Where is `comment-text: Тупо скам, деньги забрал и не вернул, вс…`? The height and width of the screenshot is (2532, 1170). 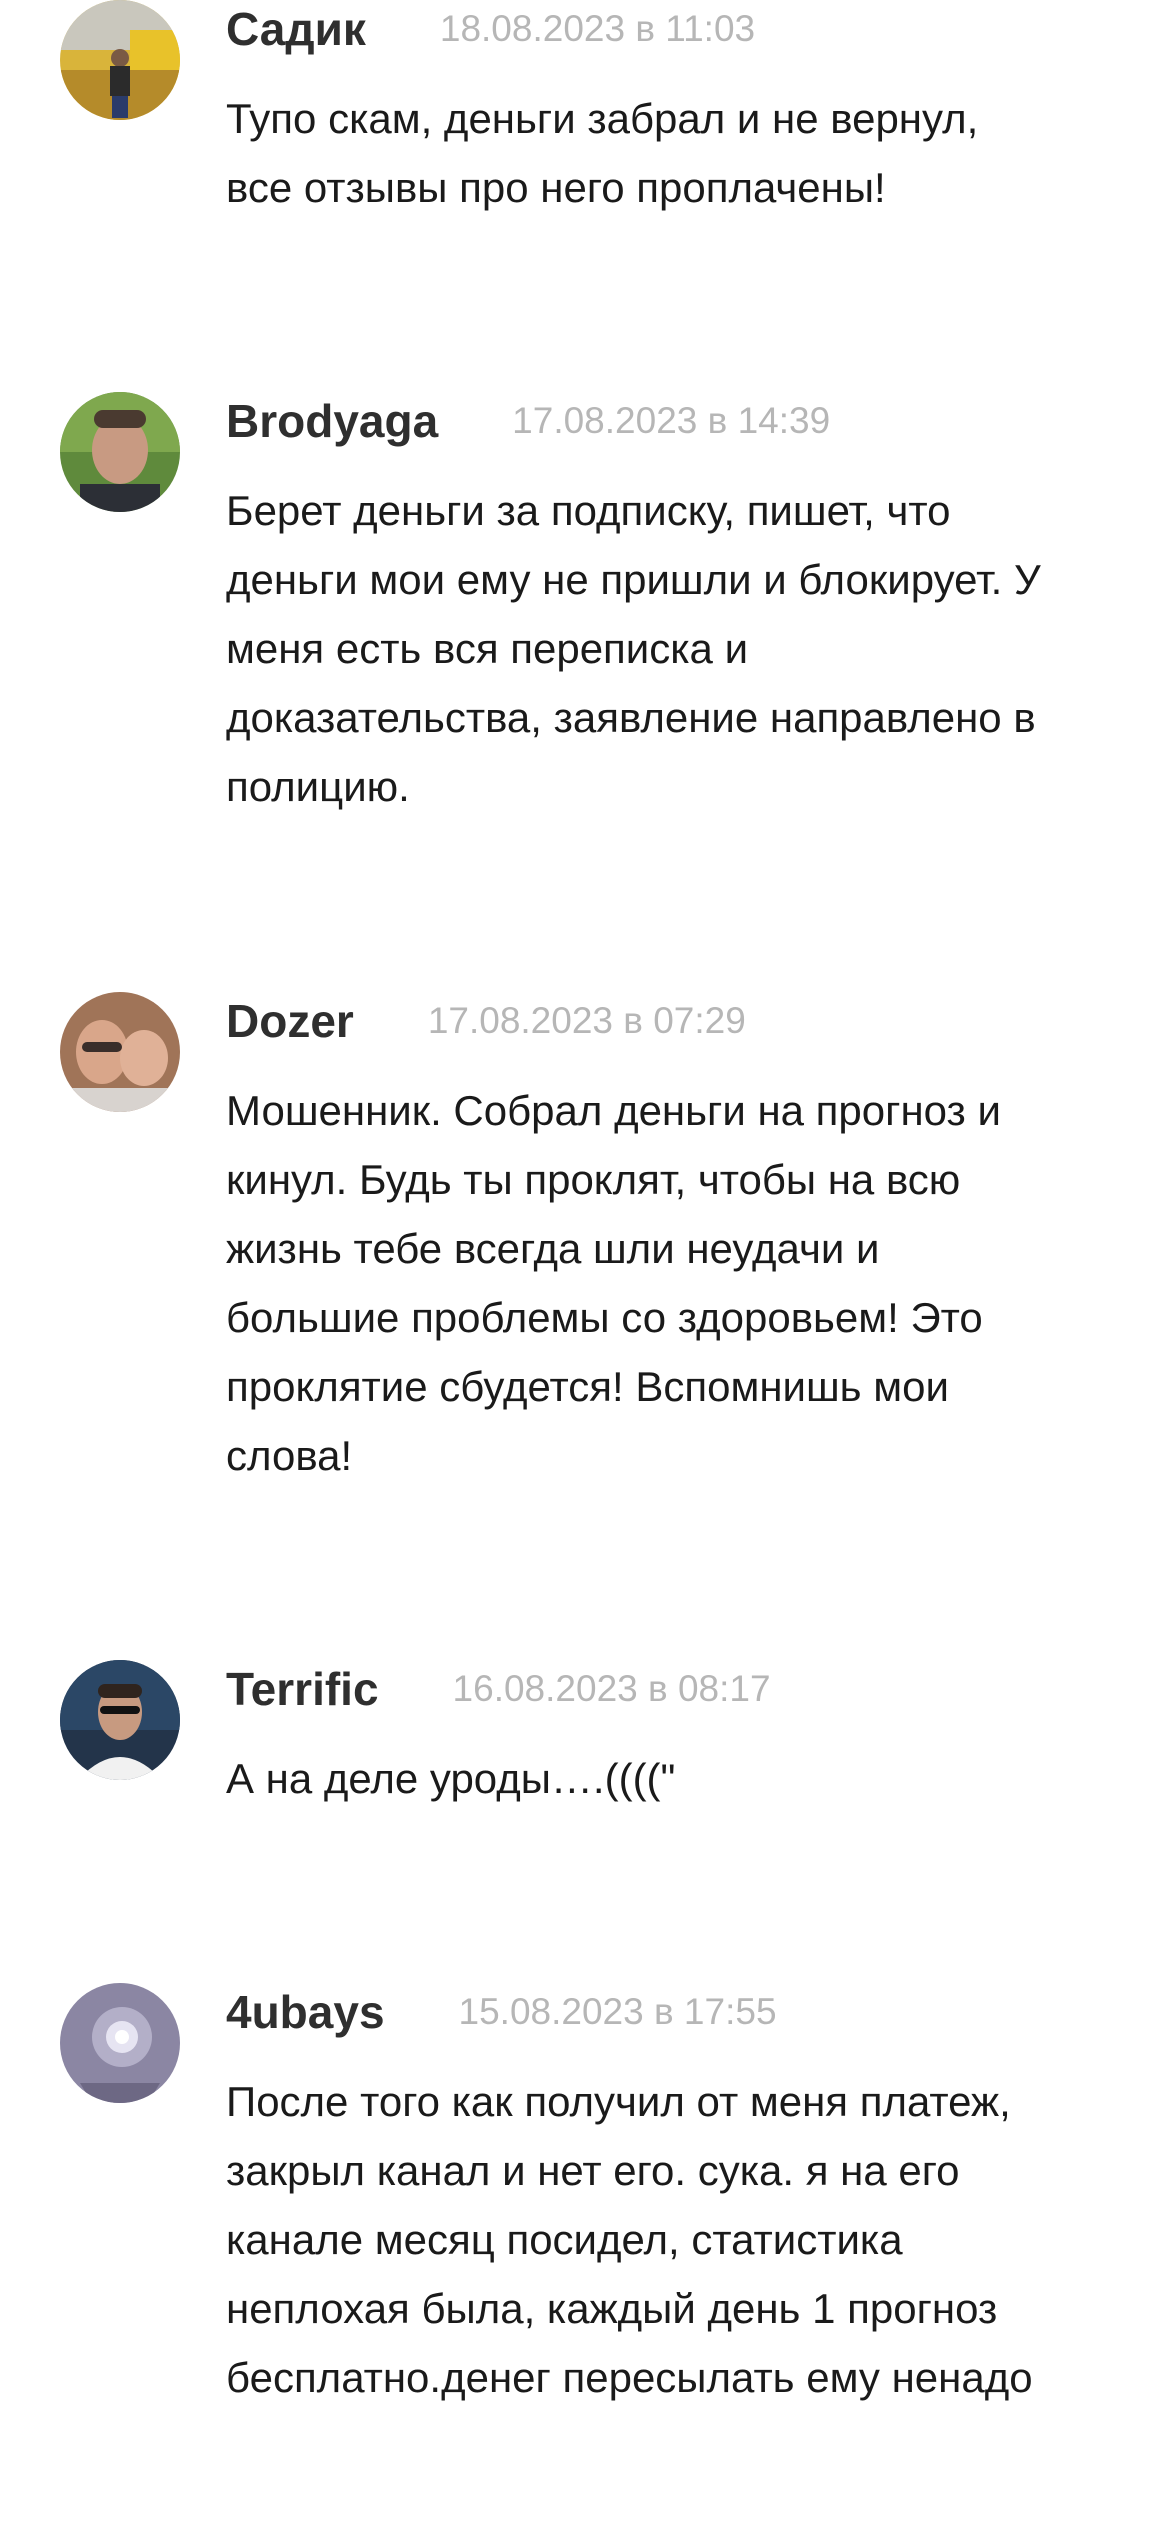 comment-text: Тупо скам, деньги забрал и не вернул, вс… is located at coordinates (602, 153).